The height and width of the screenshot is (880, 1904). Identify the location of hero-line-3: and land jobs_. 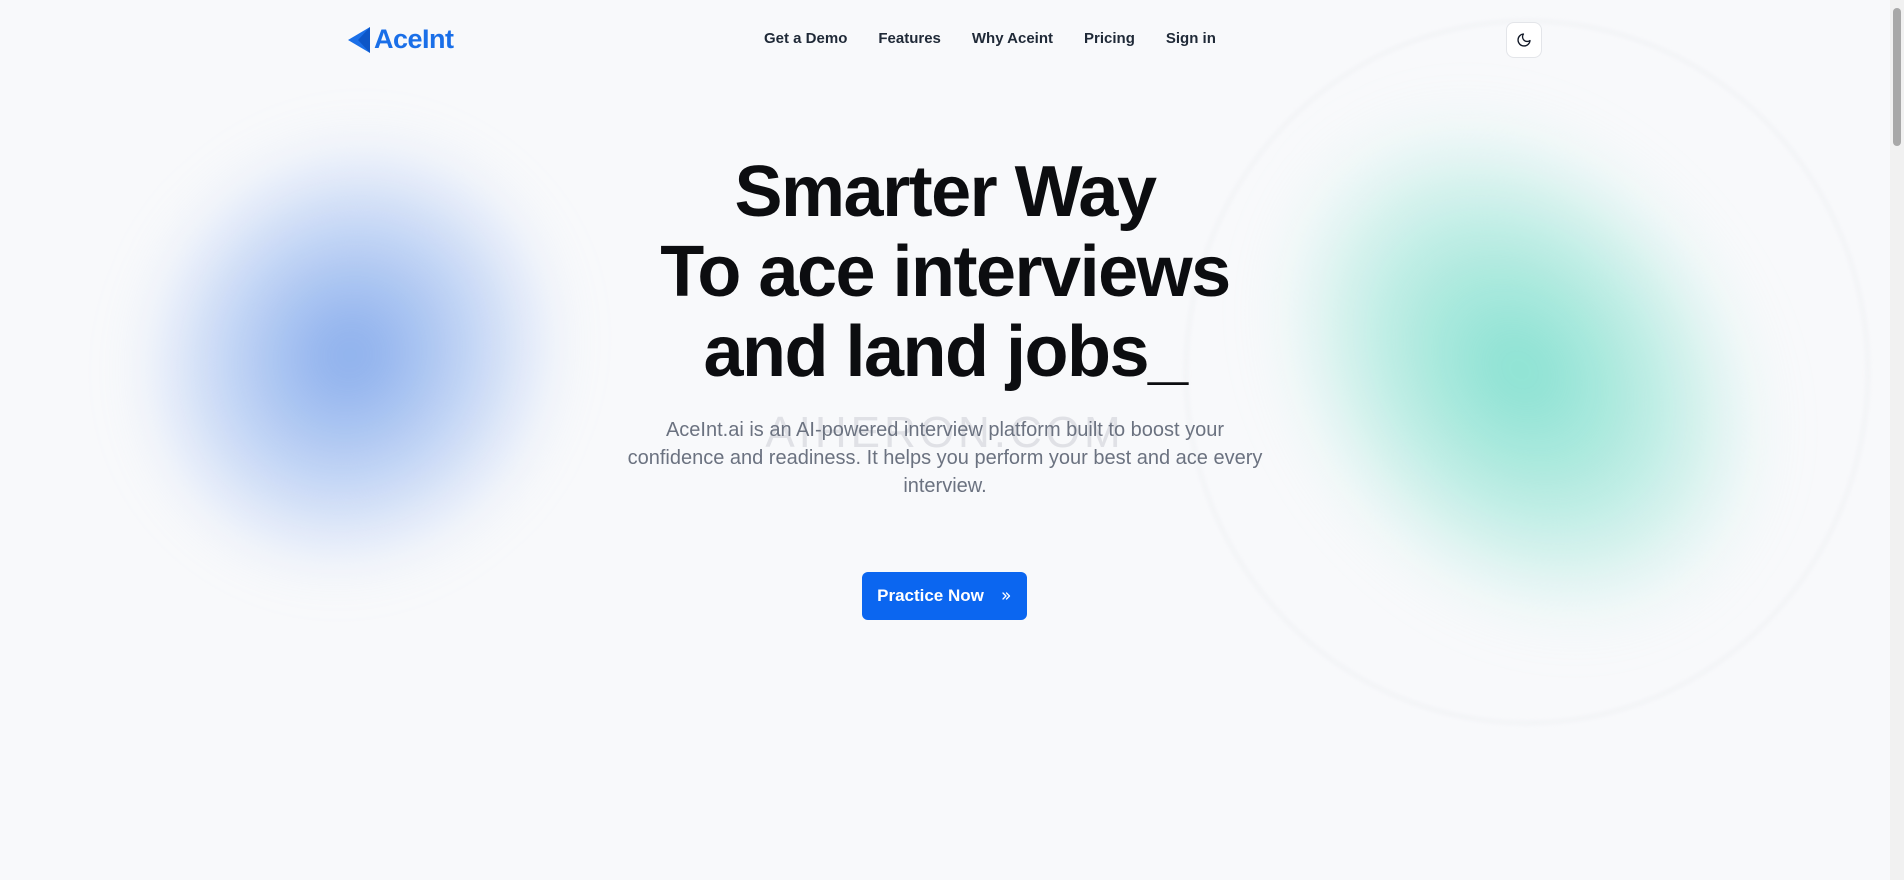
(945, 352).